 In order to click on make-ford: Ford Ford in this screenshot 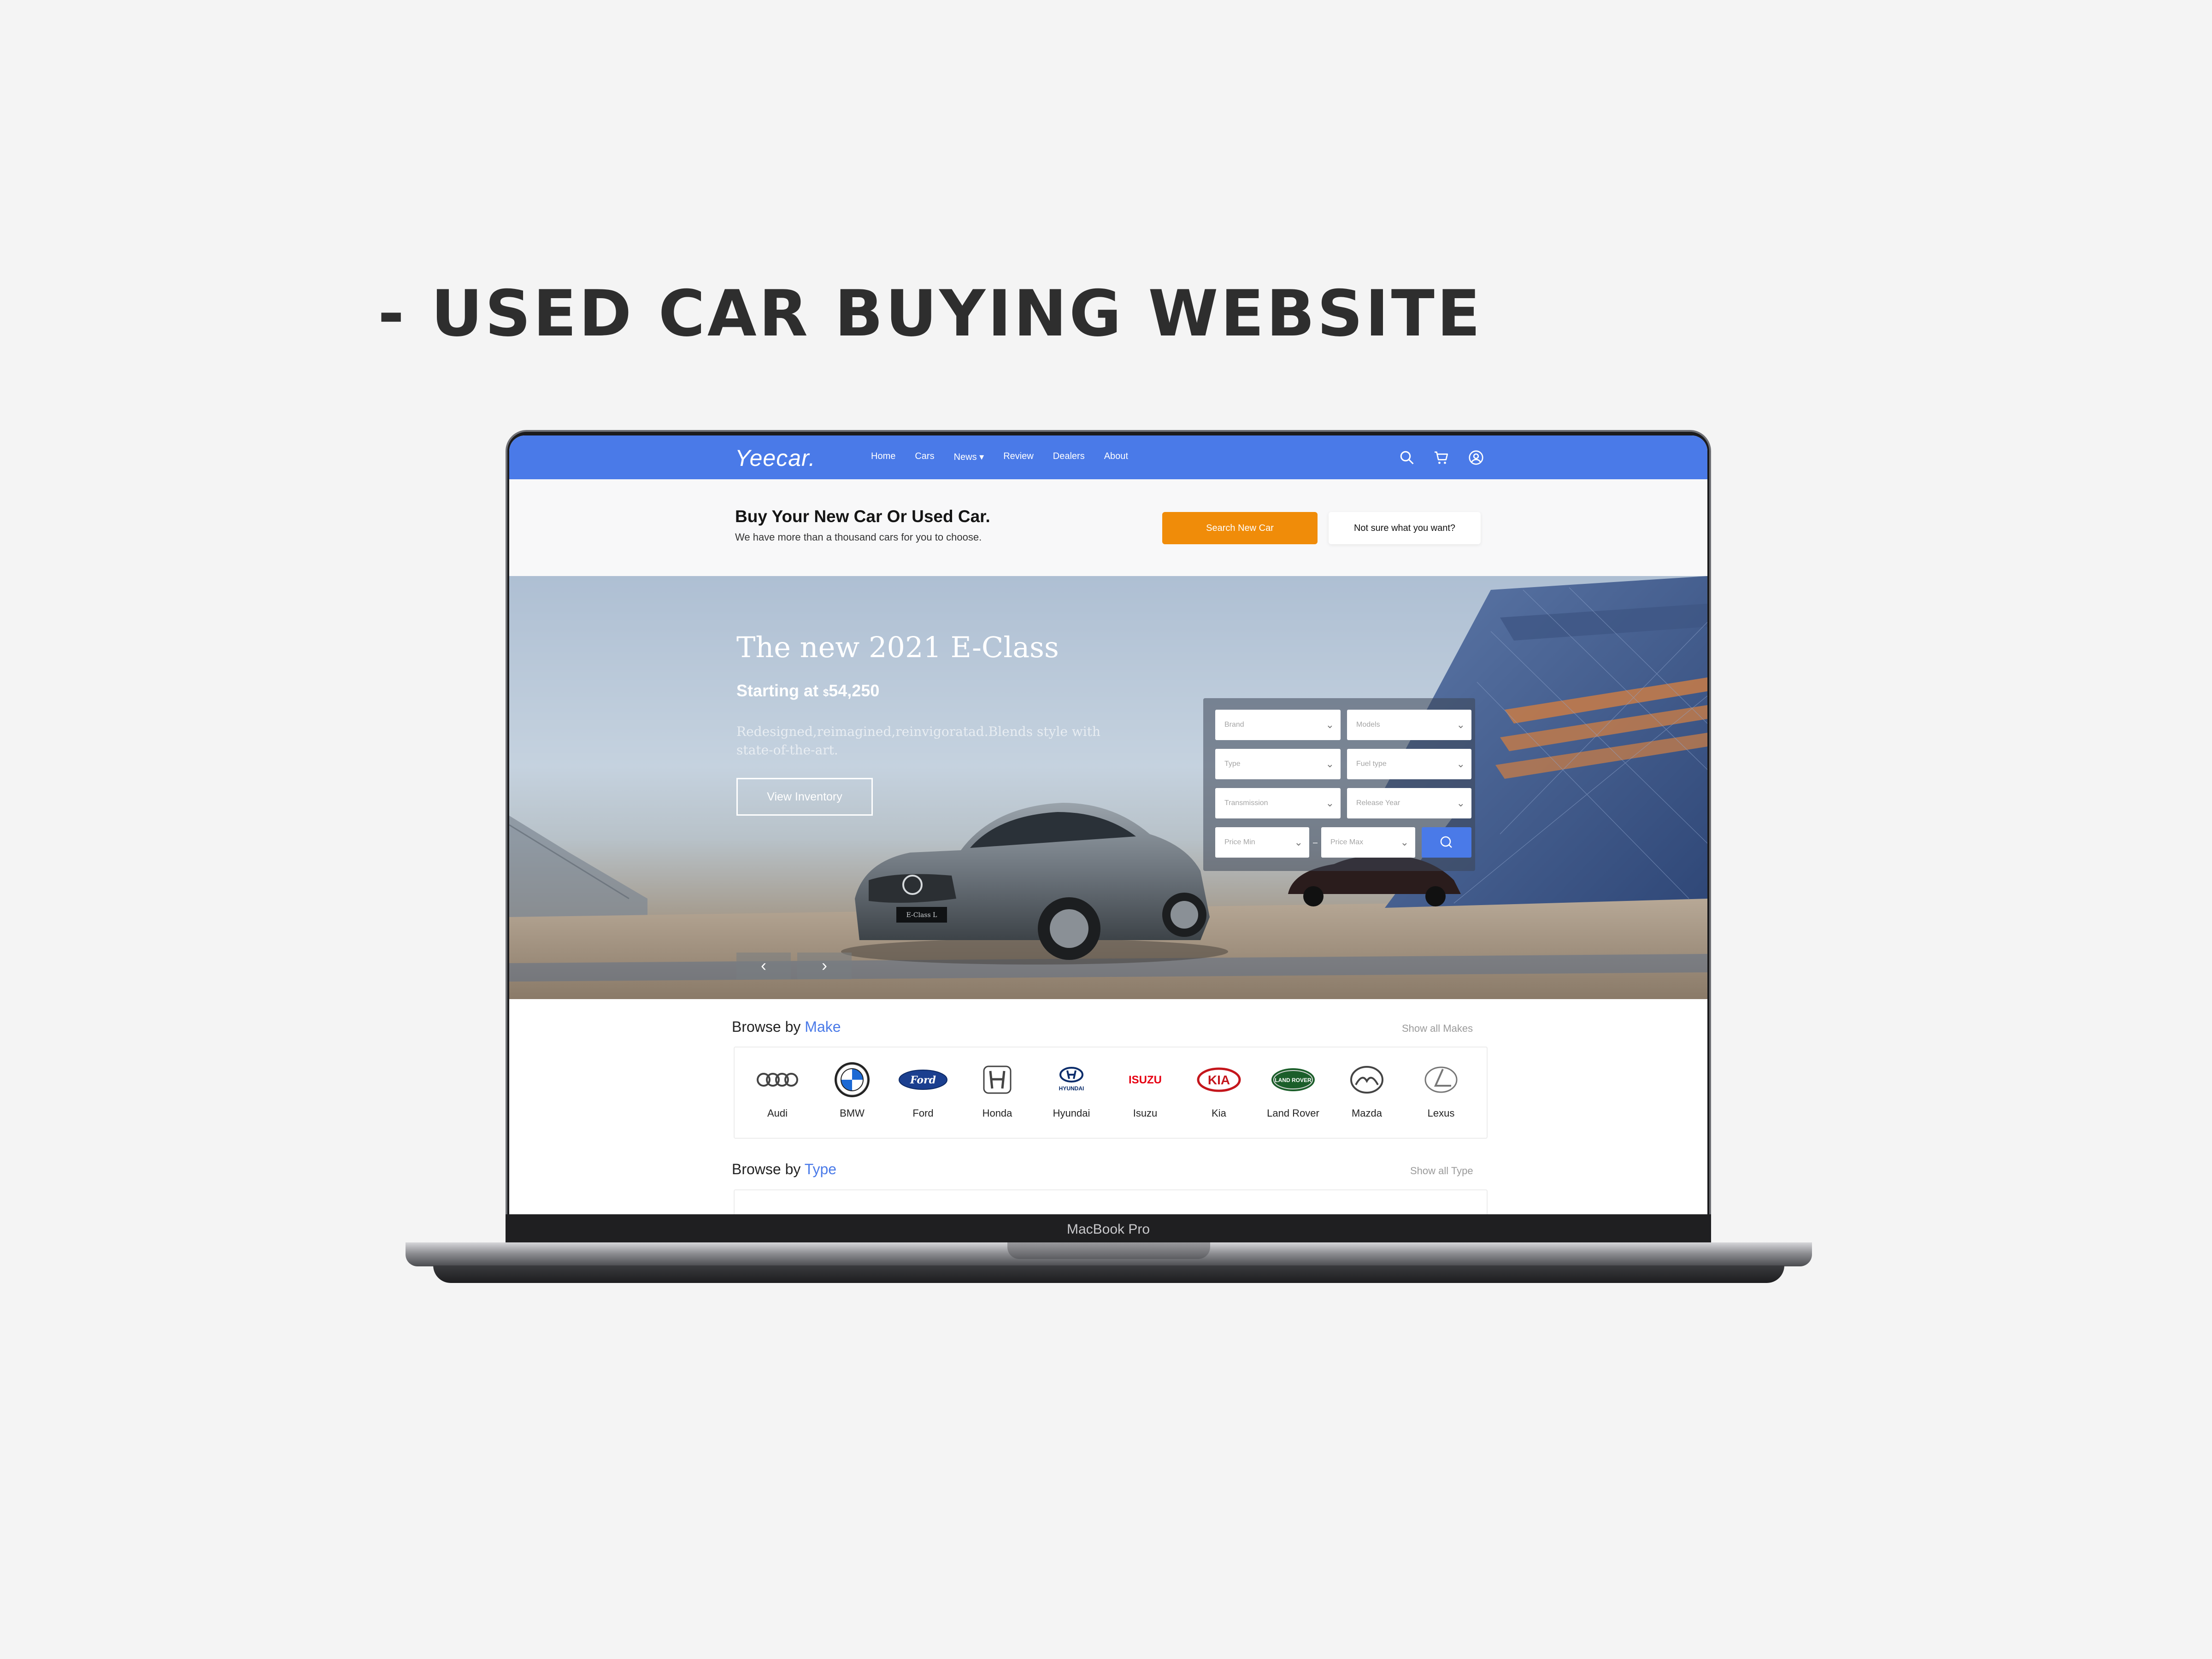, I will do `click(923, 1090)`.